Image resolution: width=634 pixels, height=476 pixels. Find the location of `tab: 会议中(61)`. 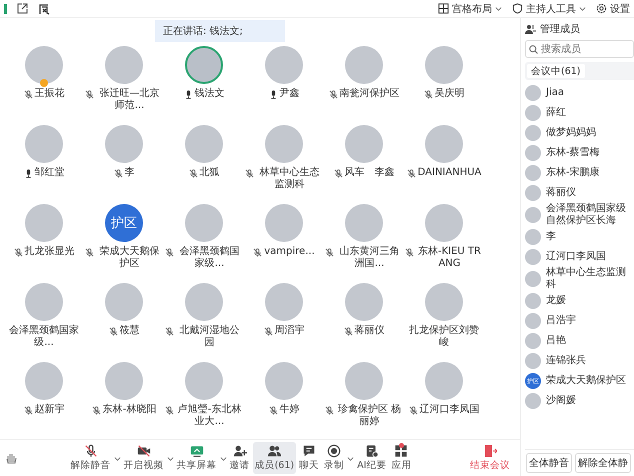

tab: 会议中(61) is located at coordinates (555, 71).